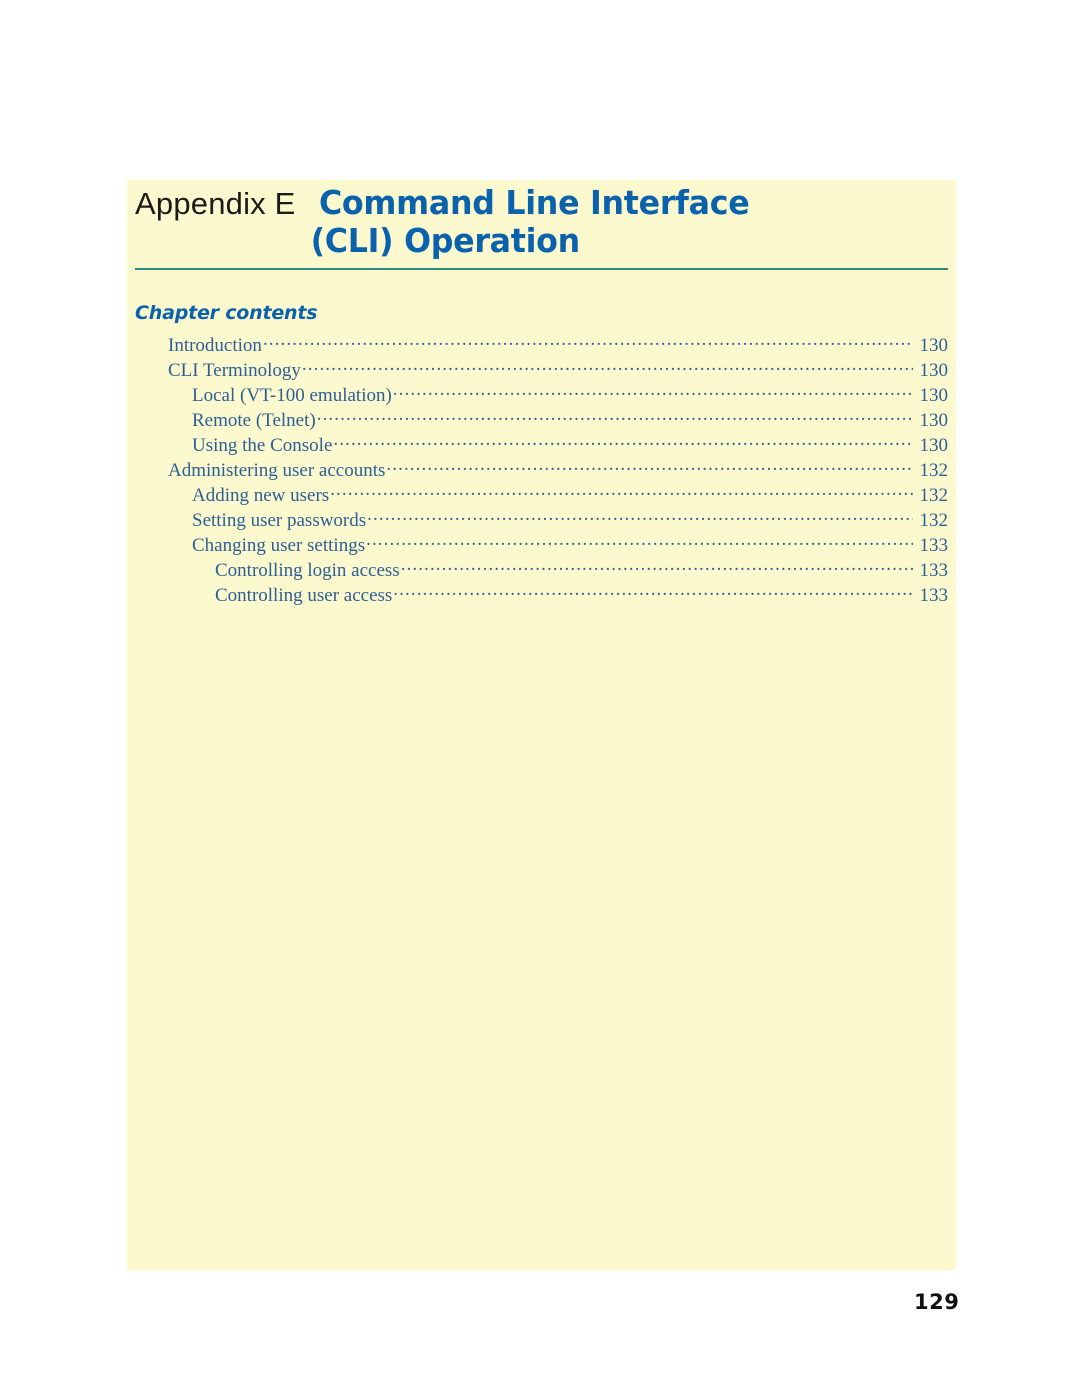  Describe the element at coordinates (534, 202) in the screenshot. I see `chapter-title-main-line-1: Command Line Interface` at that location.